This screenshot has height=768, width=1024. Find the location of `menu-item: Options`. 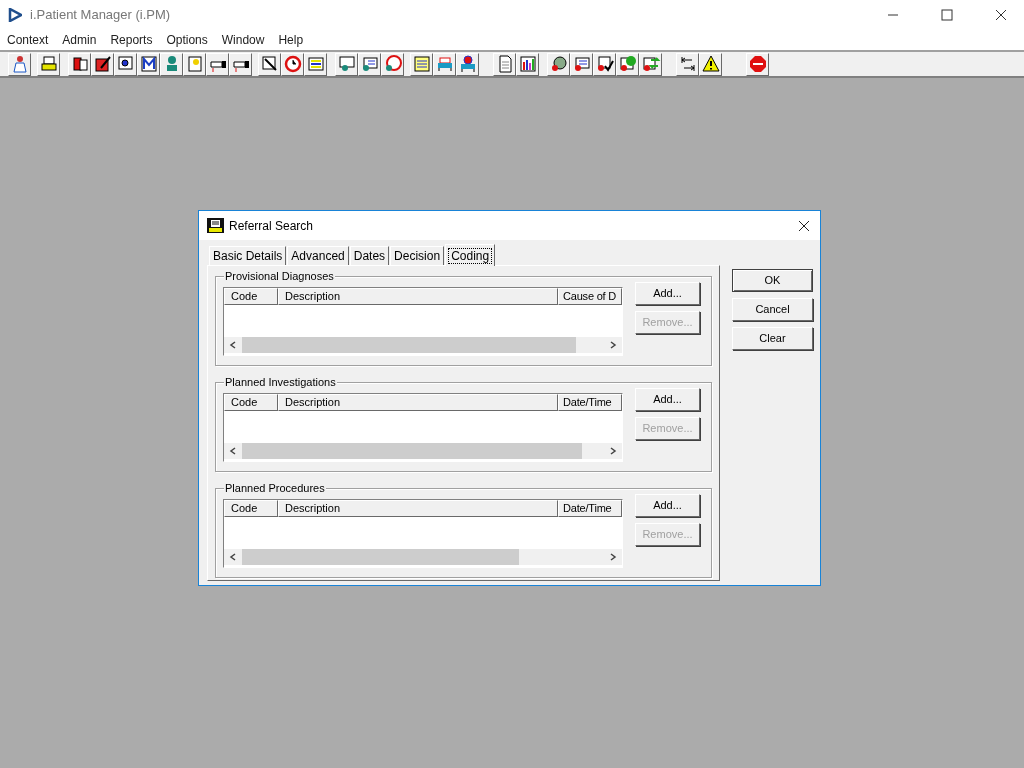

menu-item: Options is located at coordinates (187, 39).